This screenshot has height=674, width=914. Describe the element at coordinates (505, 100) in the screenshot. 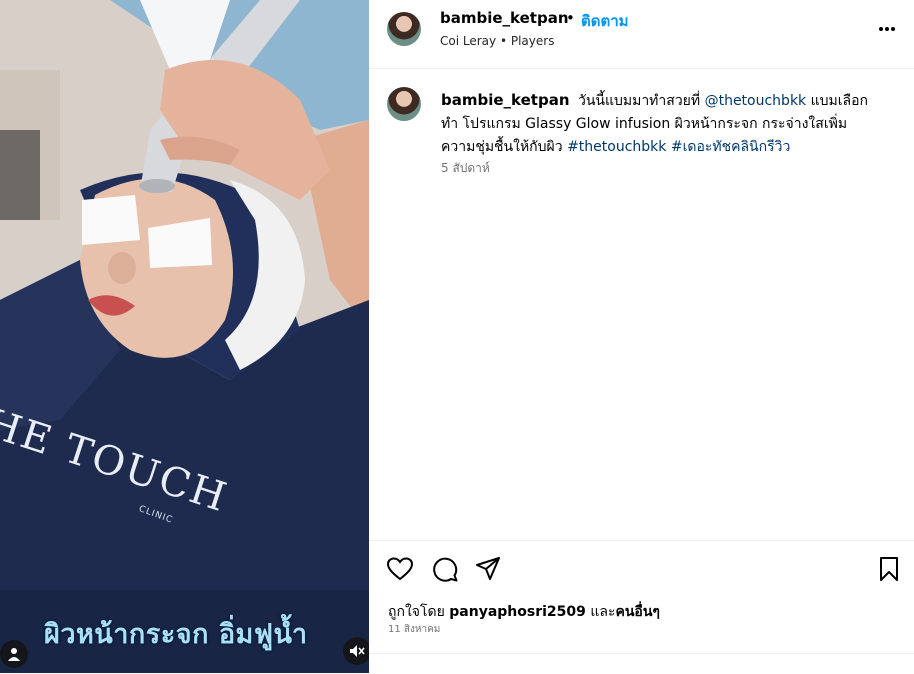

I see `caption-username: bambie_ketpan` at that location.